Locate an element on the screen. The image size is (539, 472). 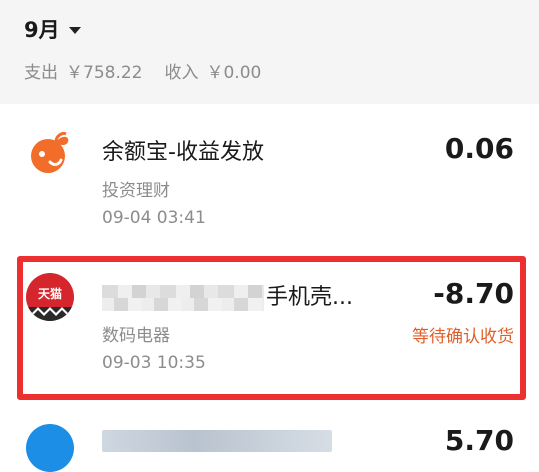
income-value: ￥0.00 is located at coordinates (234, 73).